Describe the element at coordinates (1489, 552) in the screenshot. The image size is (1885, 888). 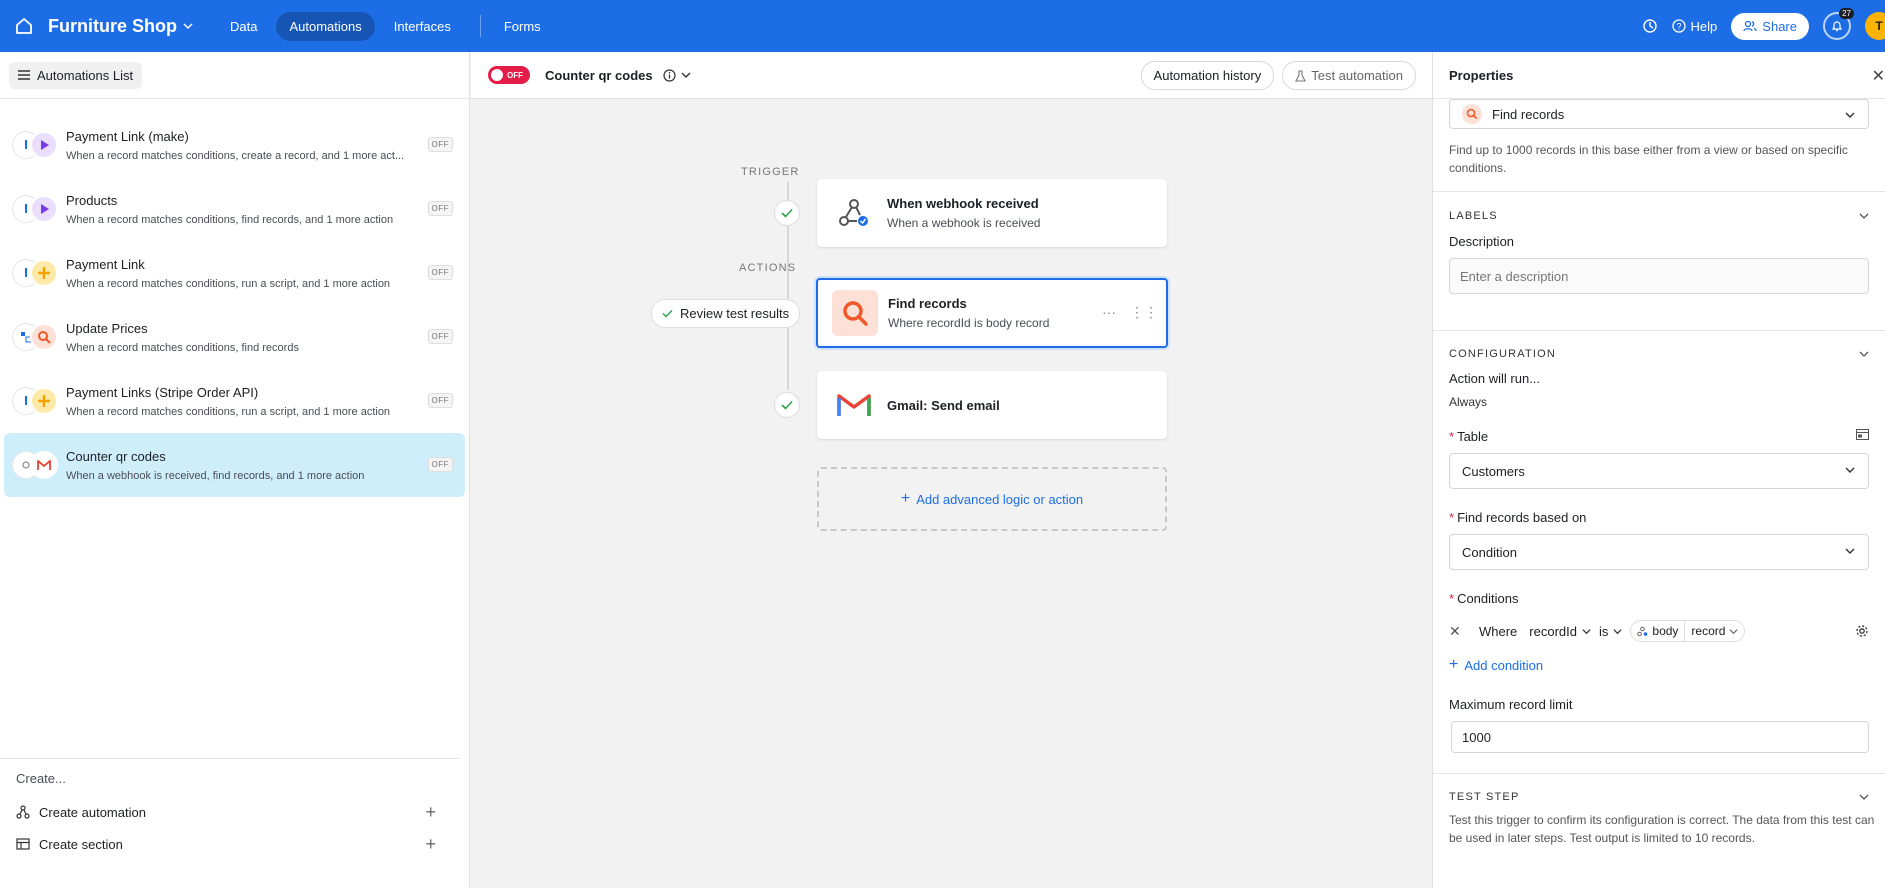
I see `based-on-value: Condition` at that location.